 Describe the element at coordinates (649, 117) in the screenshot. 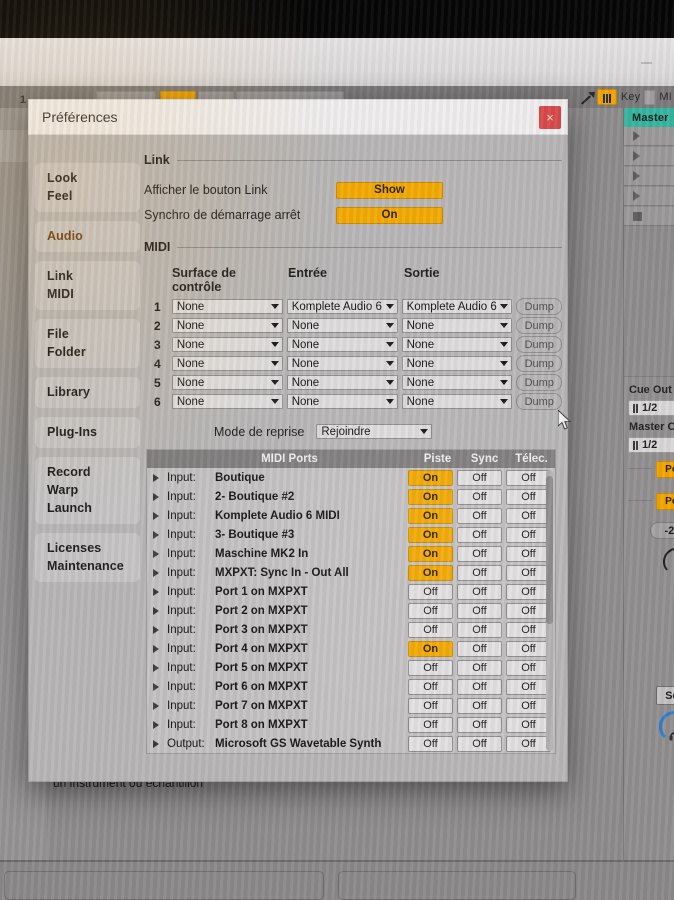

I see `master-track-header: Master` at that location.